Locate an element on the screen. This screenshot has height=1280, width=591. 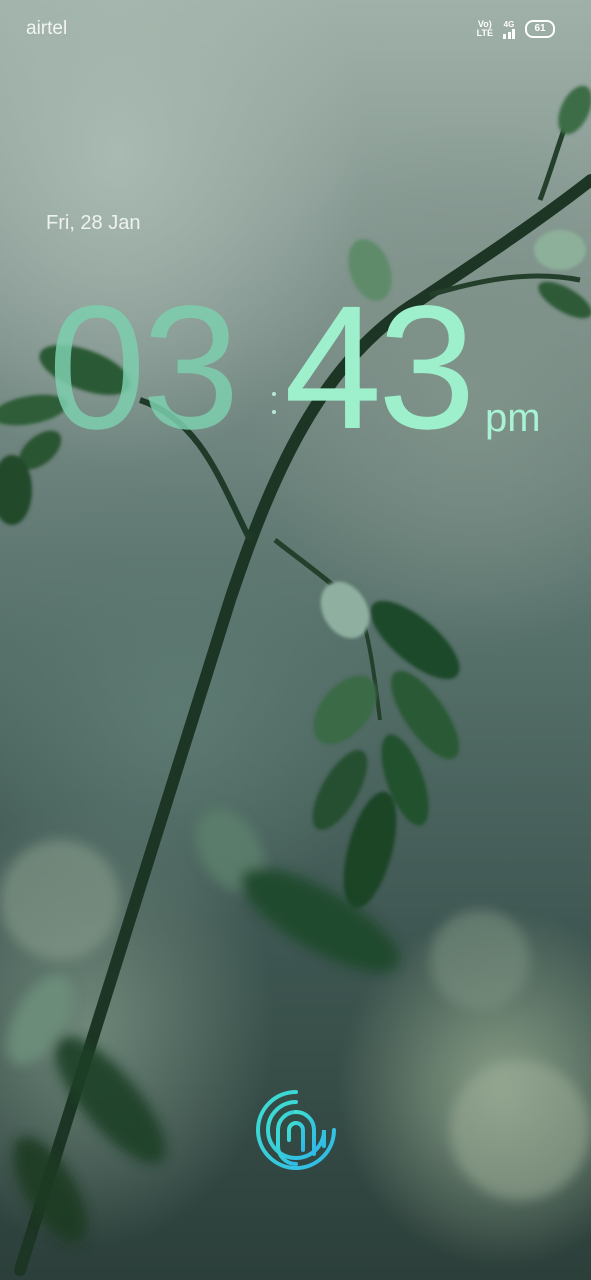
battery-icon: 61 is located at coordinates (540, 29).